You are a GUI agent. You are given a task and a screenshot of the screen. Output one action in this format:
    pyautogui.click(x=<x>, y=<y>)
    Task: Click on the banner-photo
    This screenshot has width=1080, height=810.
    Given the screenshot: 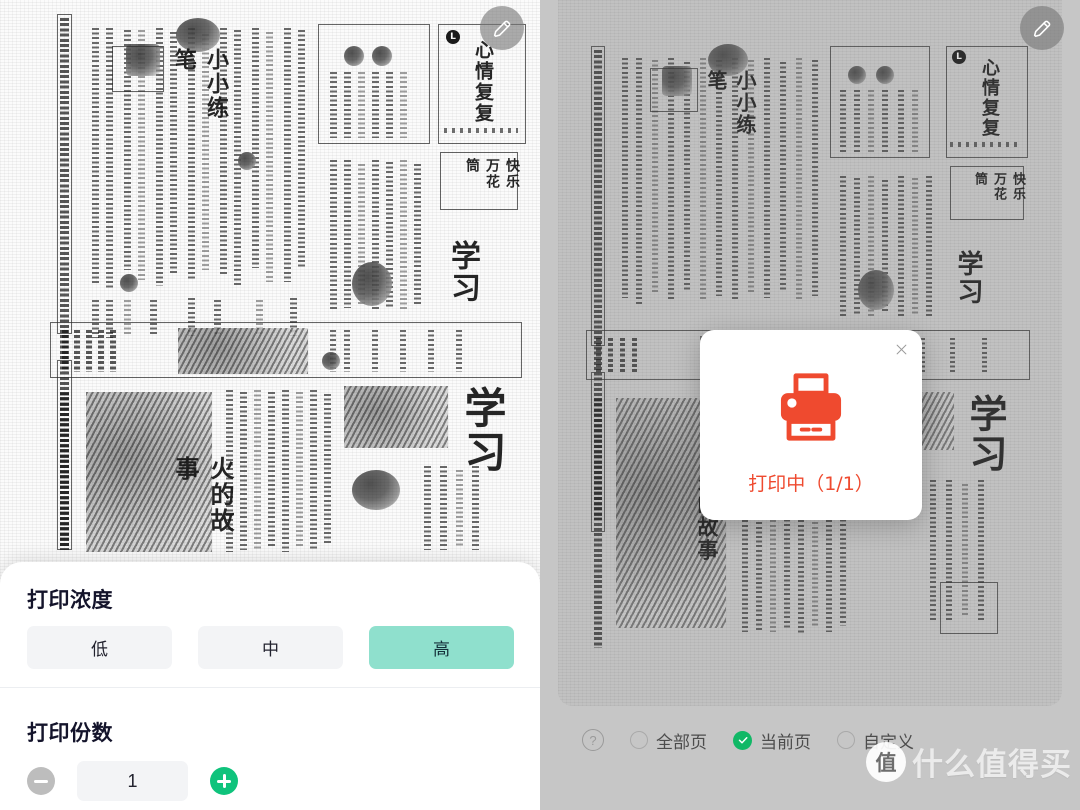 What is the action you would take?
    pyautogui.click(x=243, y=351)
    